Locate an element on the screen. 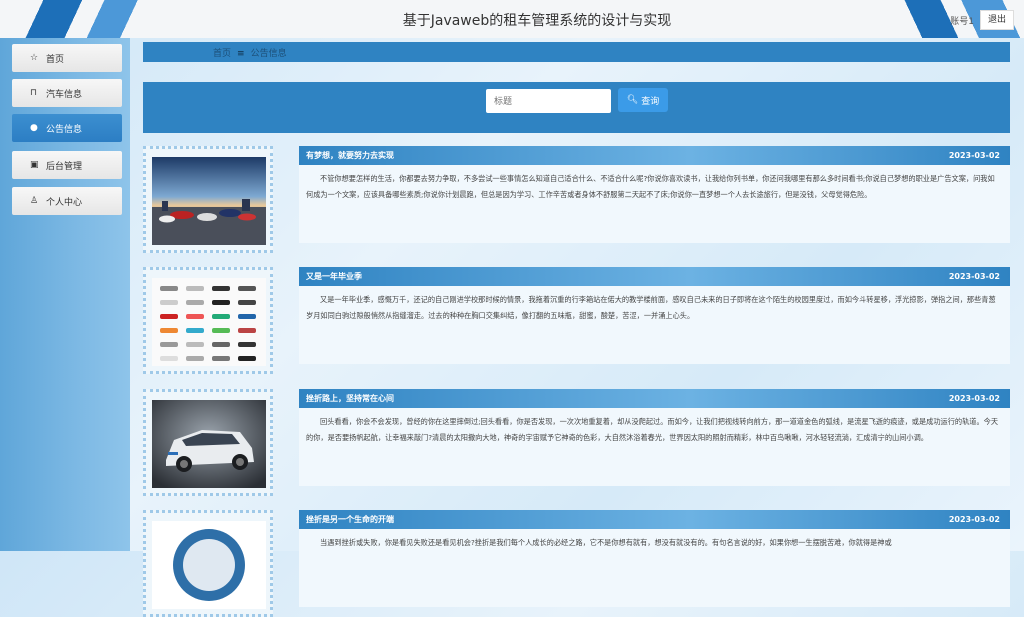  steering-wheel-image is located at coordinates (209, 565).